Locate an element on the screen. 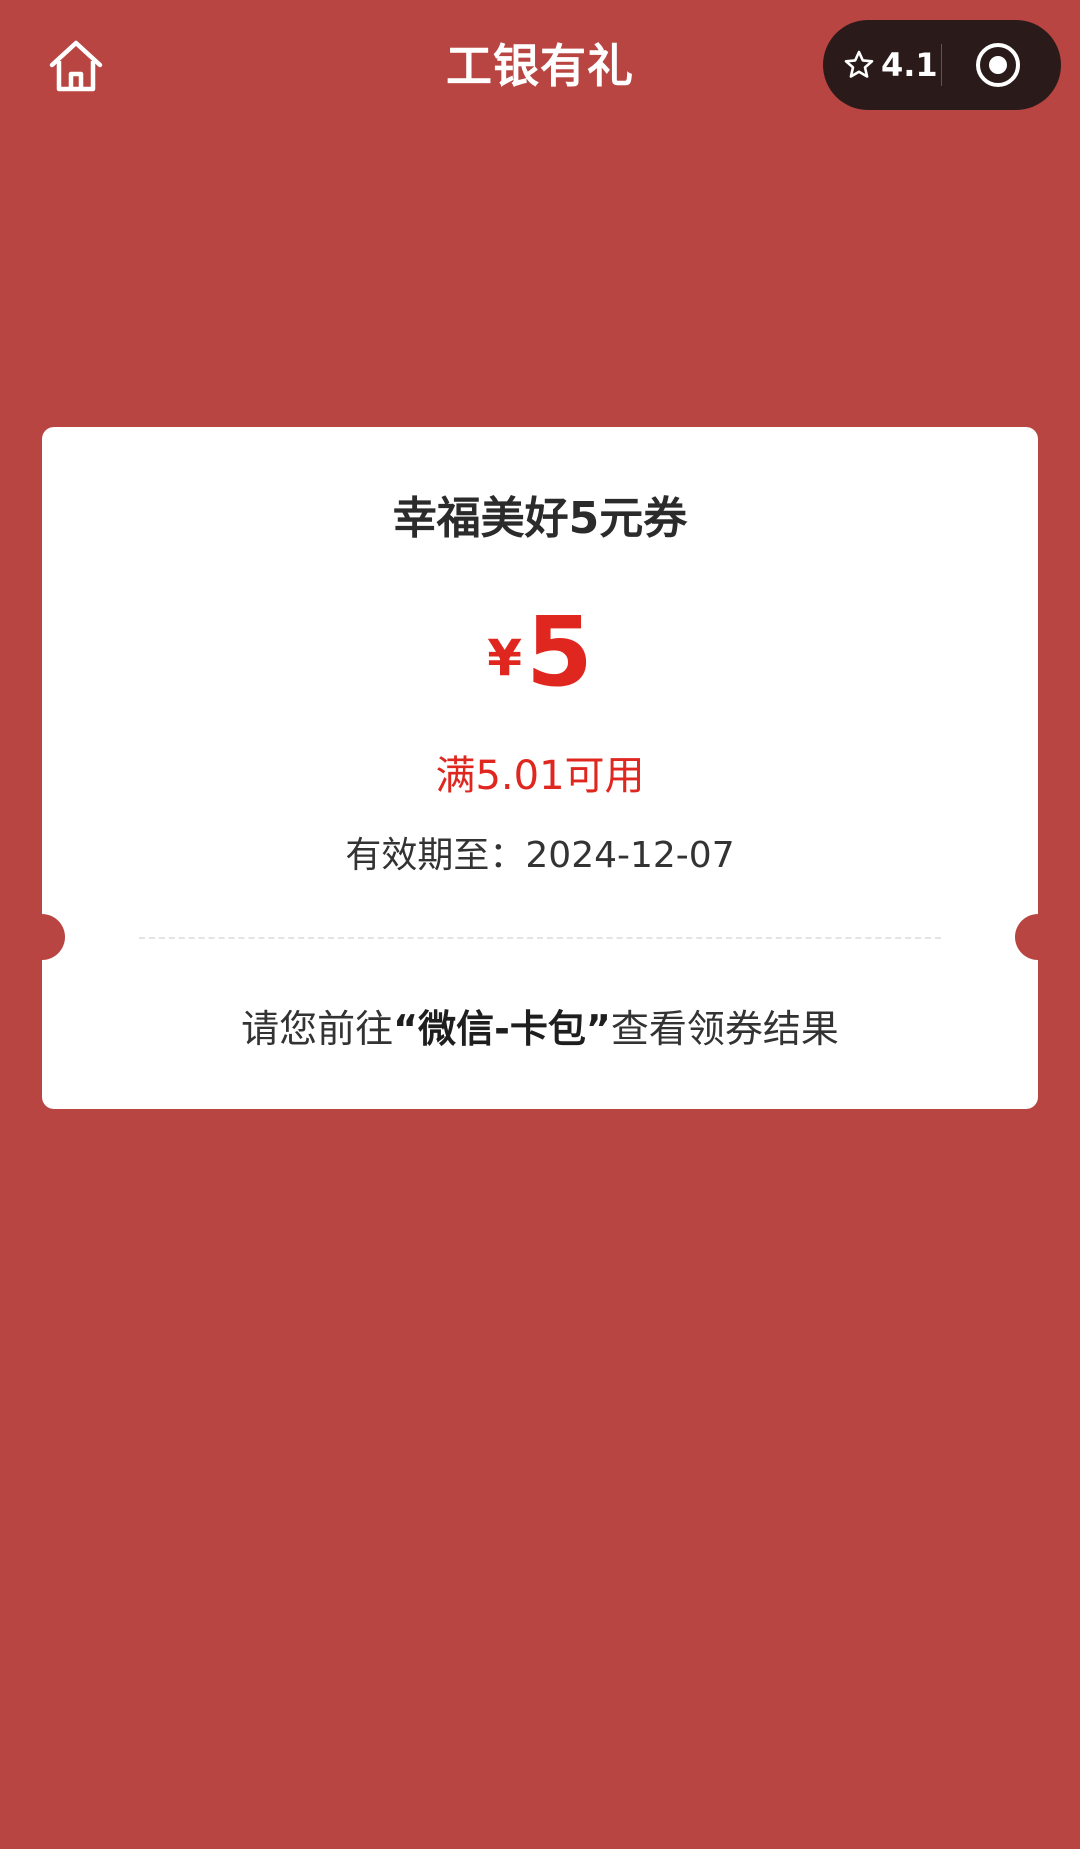 Image resolution: width=1080 pixels, height=1849 pixels. coupon-claim-note: 请您前往“微信-卡包”查看领券结果 is located at coordinates (540, 1029).